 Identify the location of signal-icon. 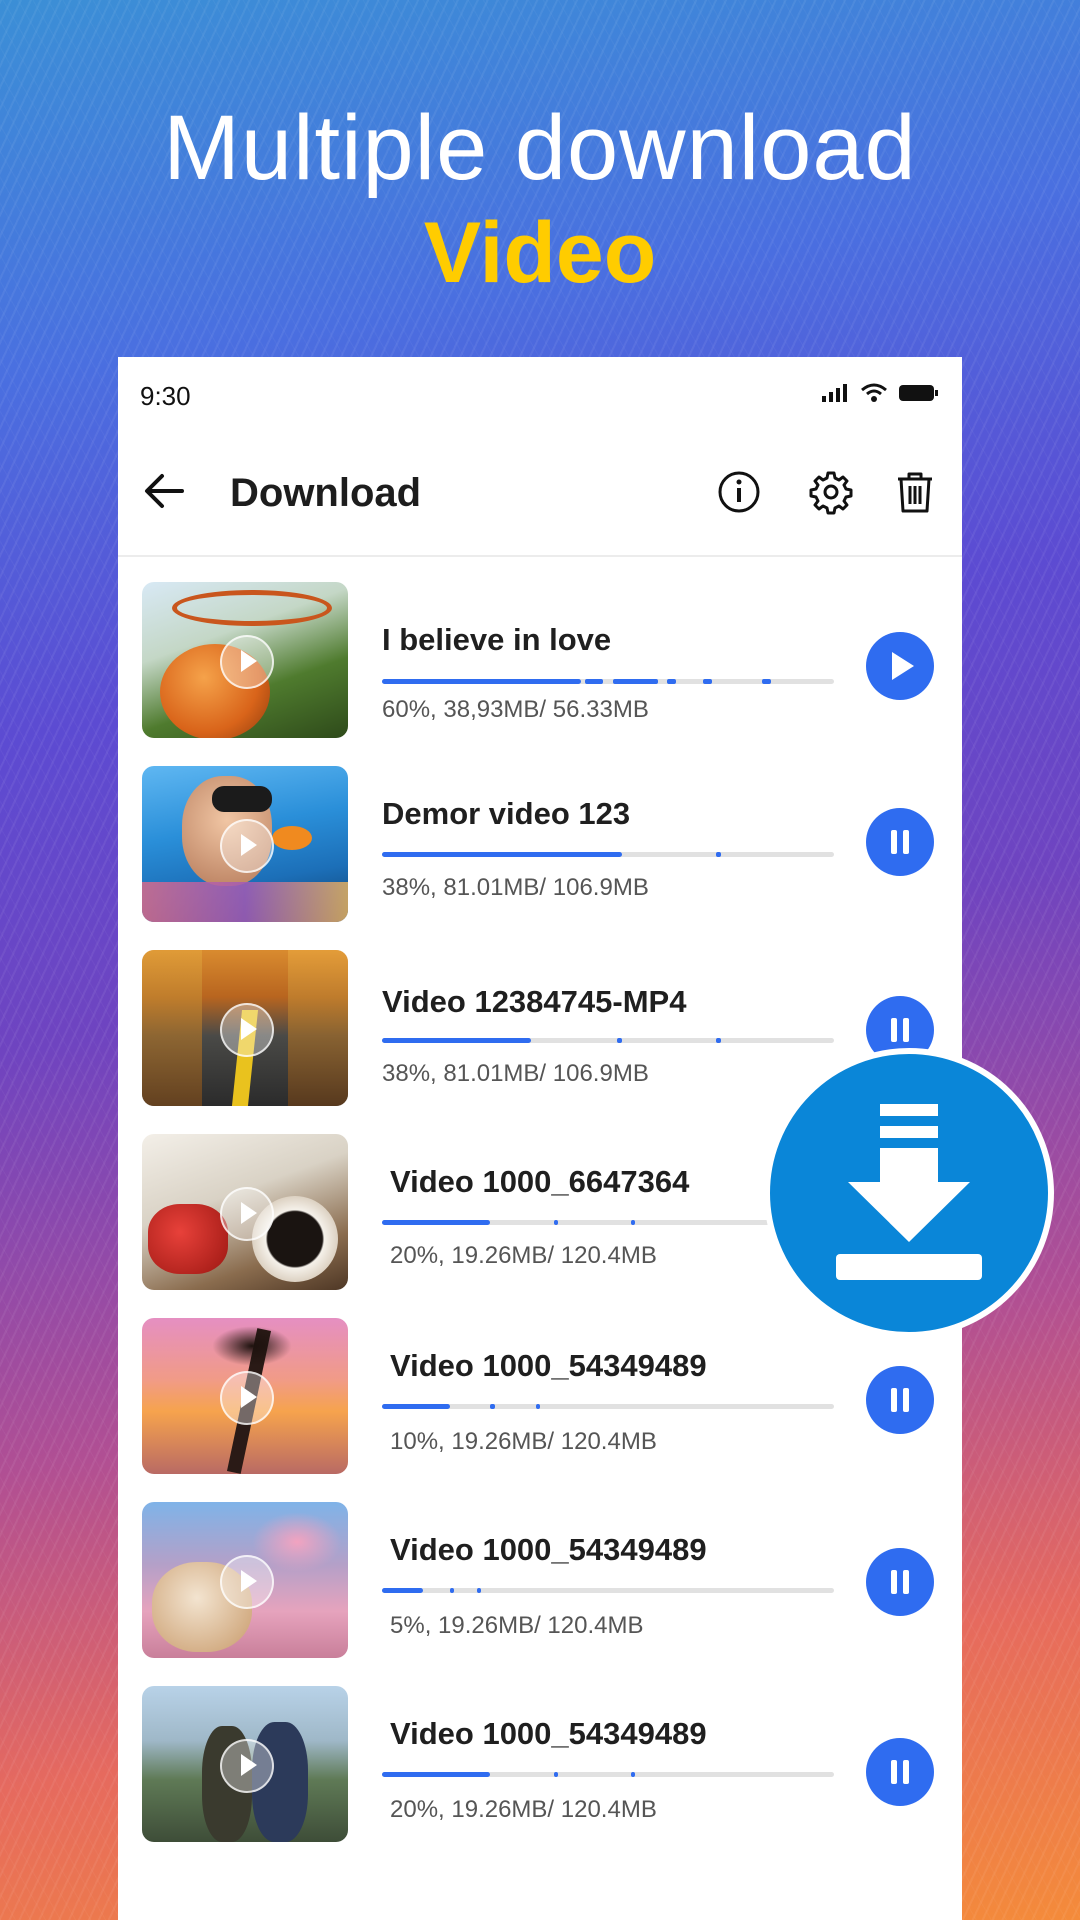
(834, 393).